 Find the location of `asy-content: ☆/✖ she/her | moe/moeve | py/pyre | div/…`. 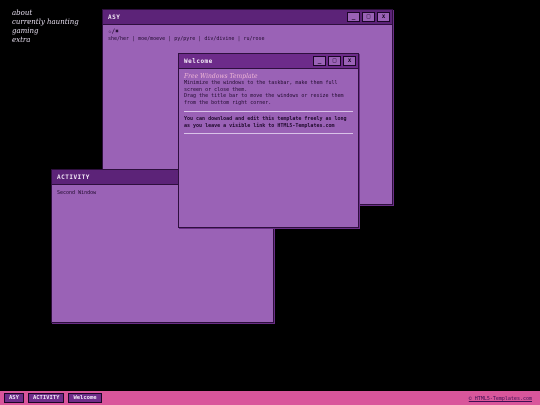

asy-content: ☆/✖ she/her | moe/moeve | py/pyre | div/… is located at coordinates (247, 35).